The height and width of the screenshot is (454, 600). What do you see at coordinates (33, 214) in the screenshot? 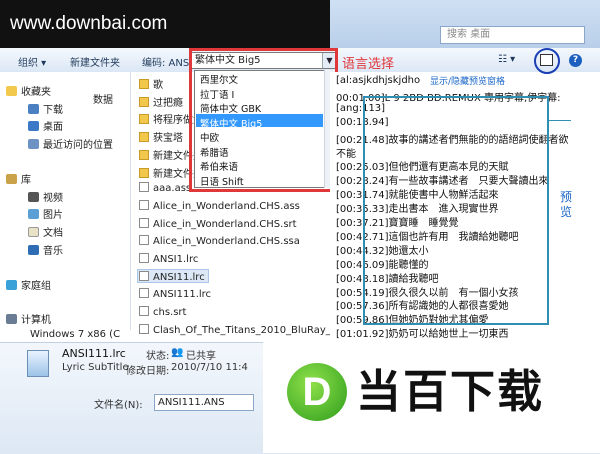
I see `picture-icon` at bounding box center [33, 214].